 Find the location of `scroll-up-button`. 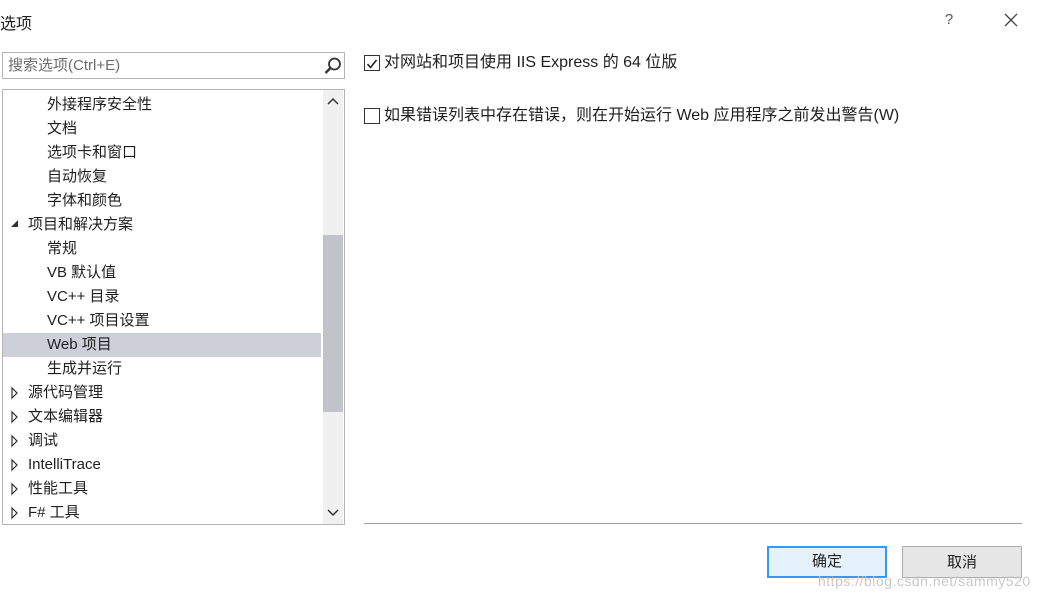

scroll-up-button is located at coordinates (333, 102).